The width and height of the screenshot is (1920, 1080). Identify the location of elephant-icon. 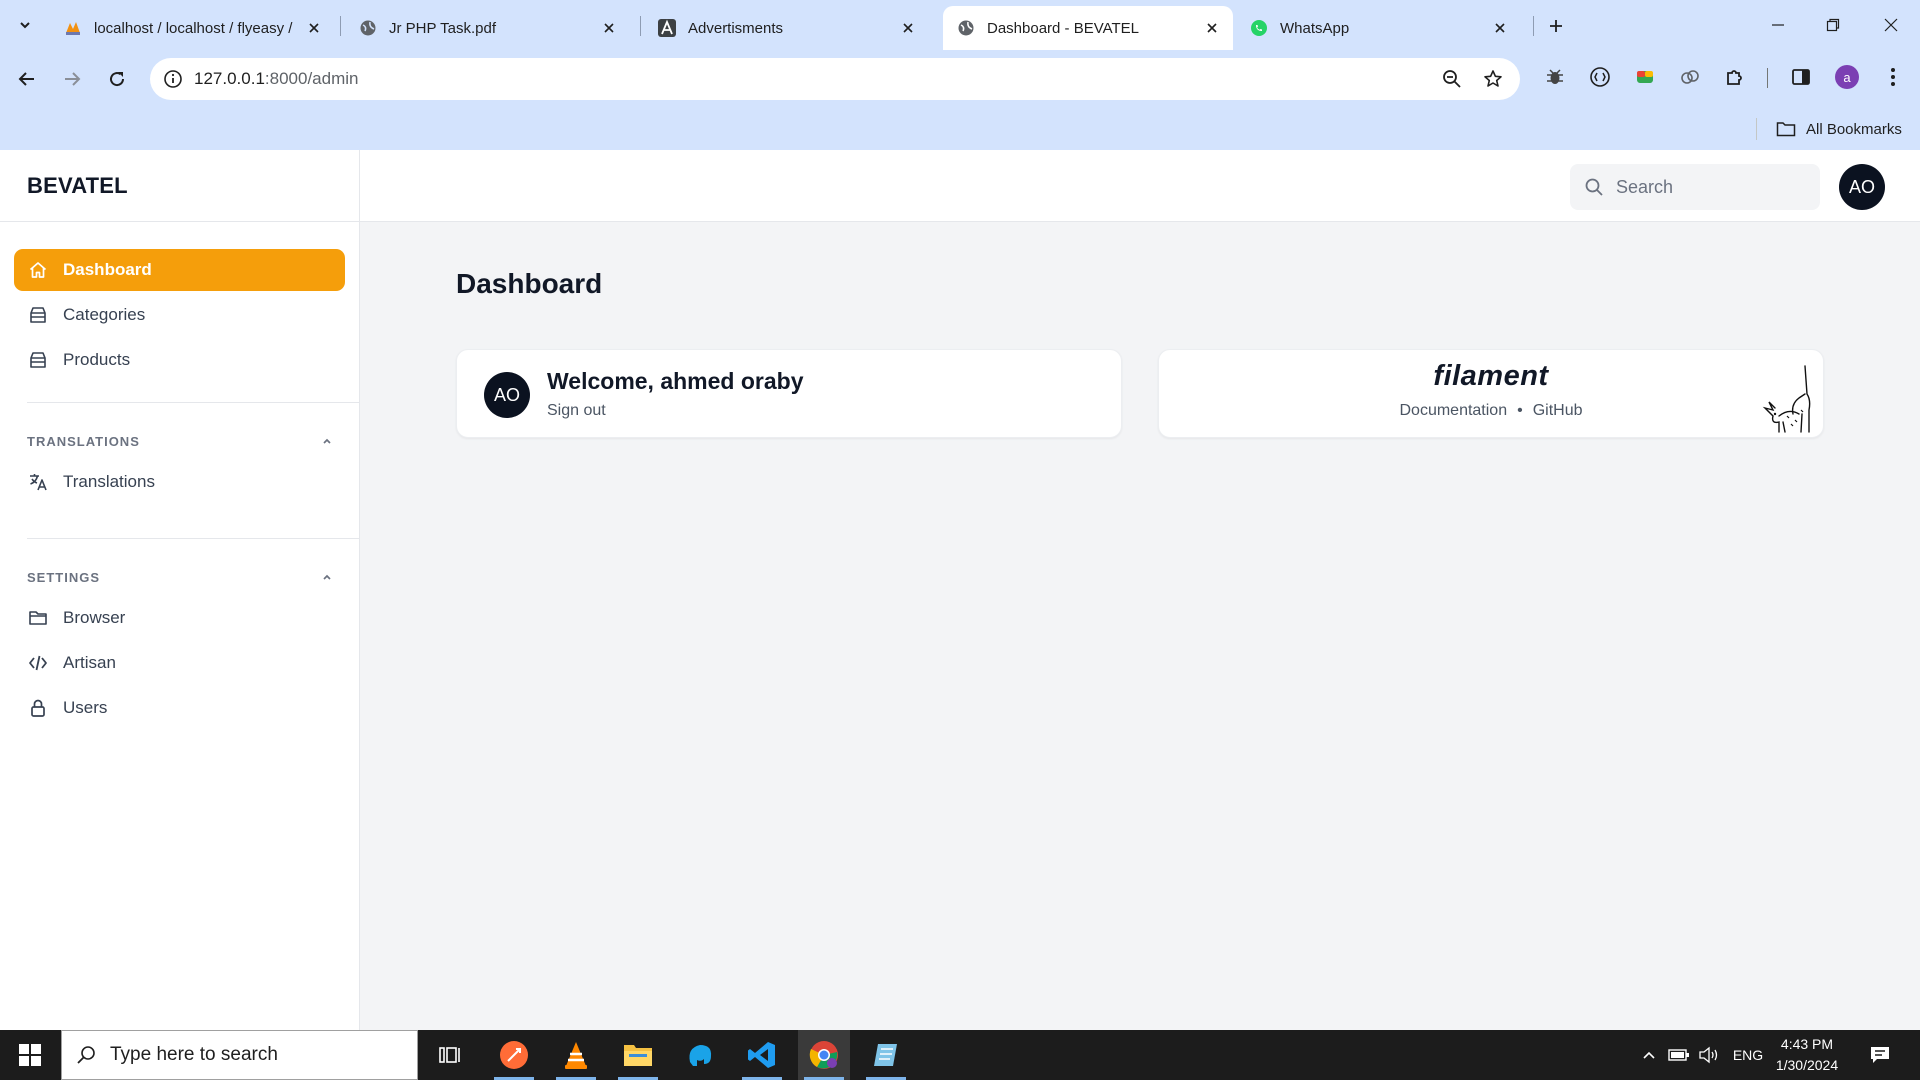
(700, 1055).